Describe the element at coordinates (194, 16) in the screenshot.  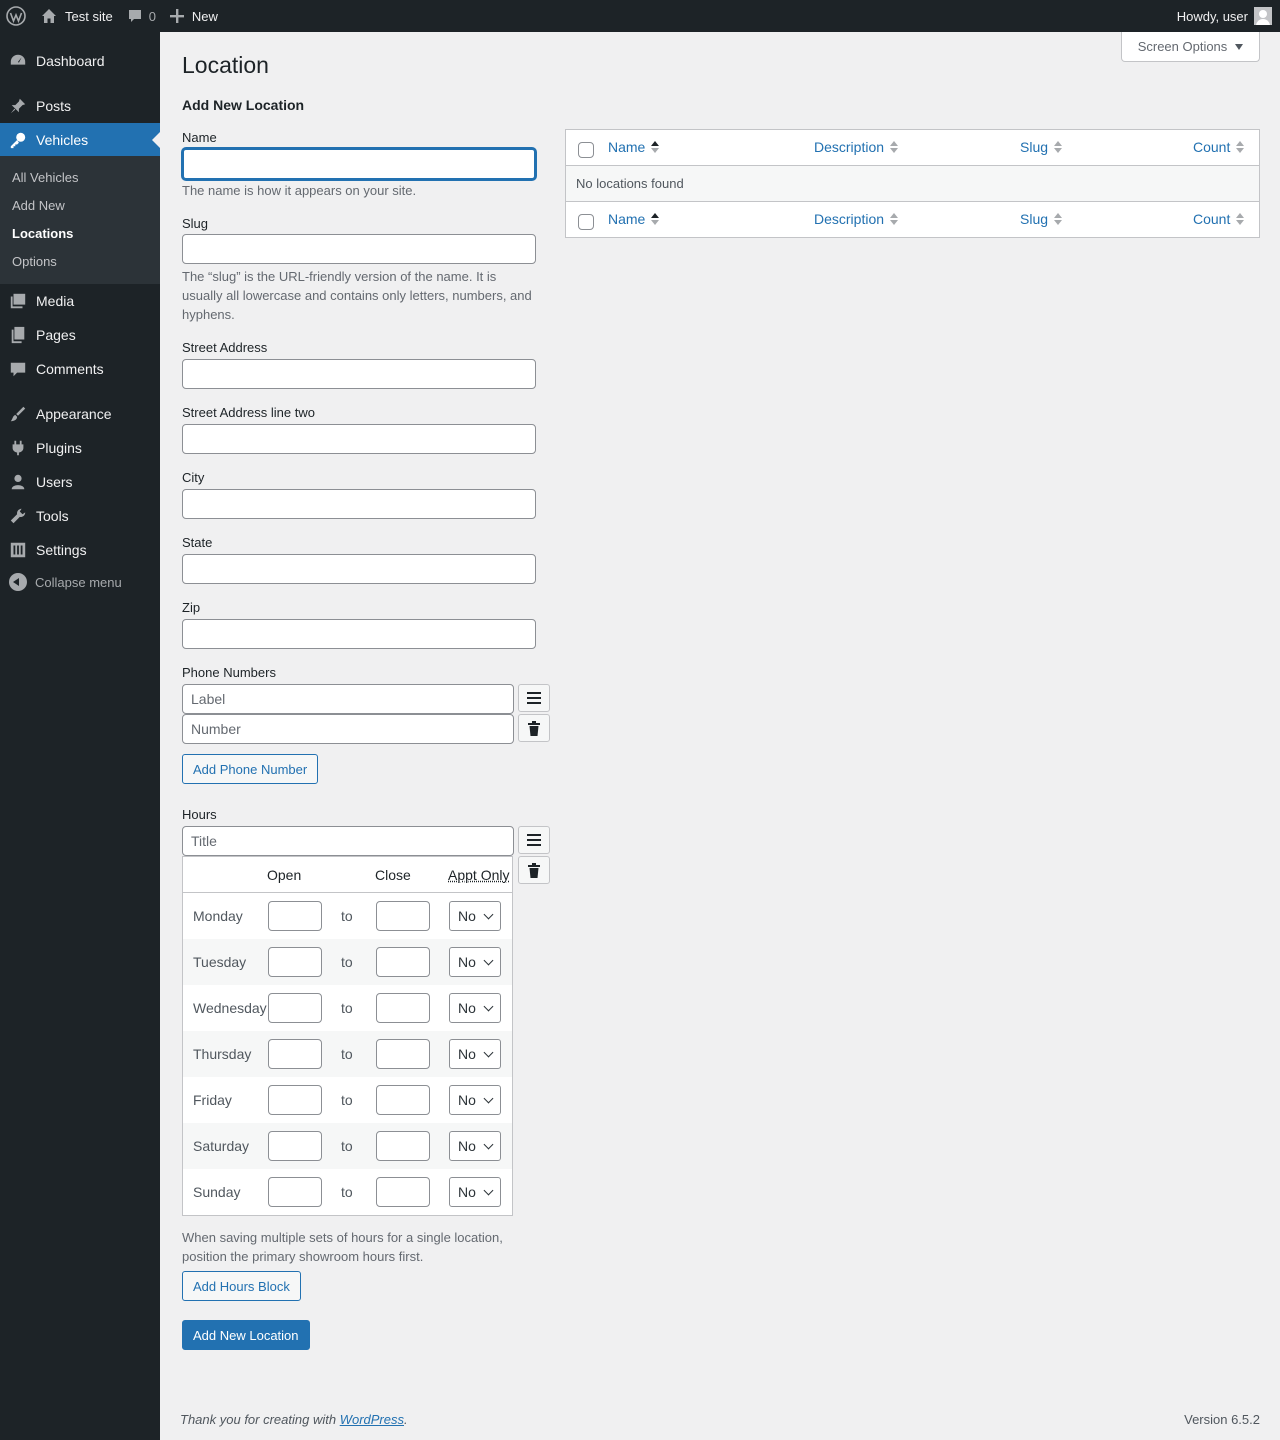
I see `new-content-link: New` at that location.